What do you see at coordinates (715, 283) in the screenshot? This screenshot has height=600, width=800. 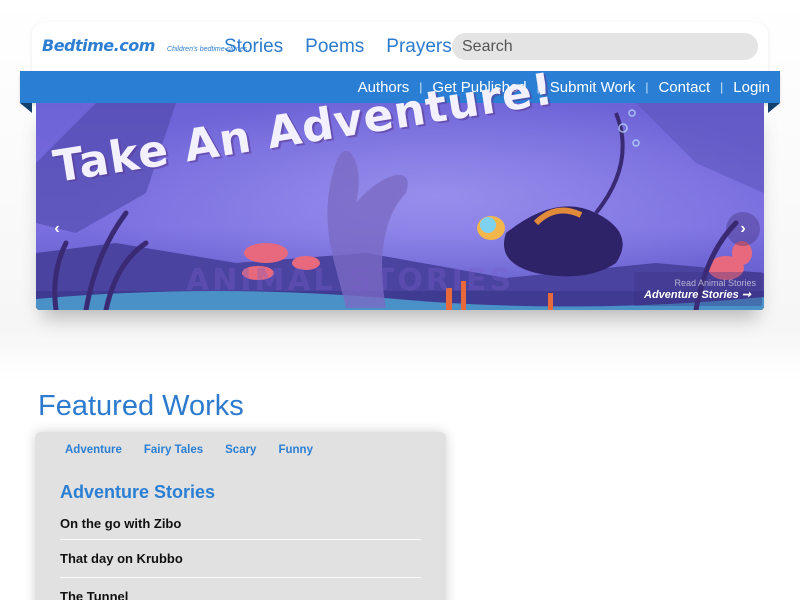 I see `caption-subtitle: Read Animal Stories` at bounding box center [715, 283].